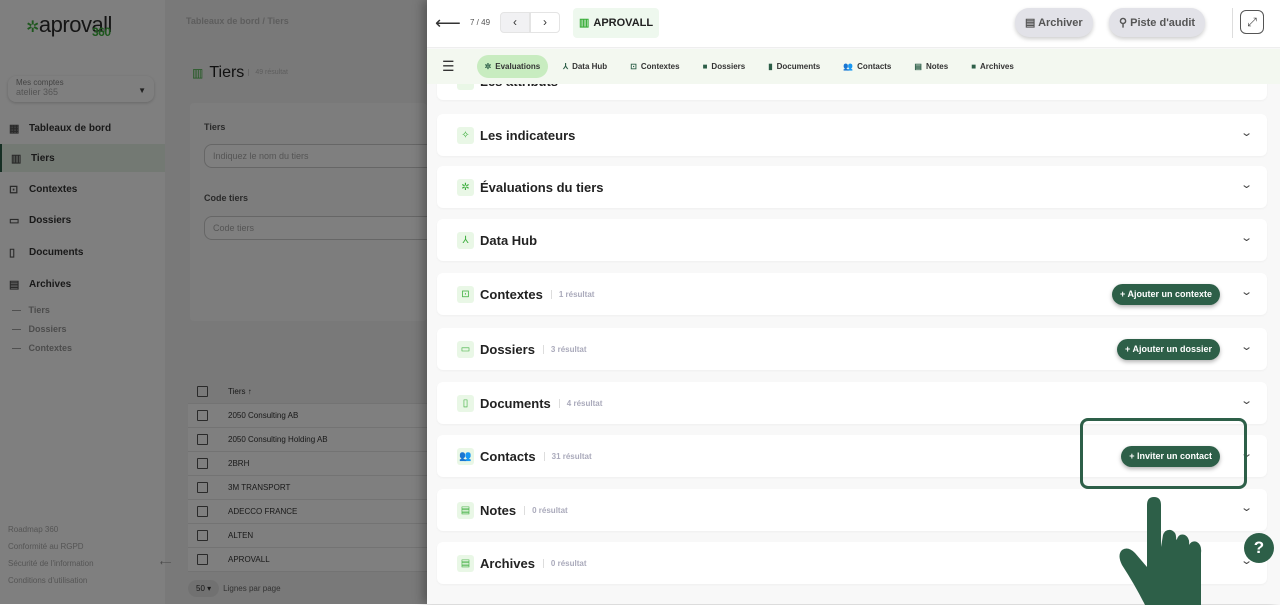 This screenshot has width=1280, height=605. I want to click on tab-contacts: 👥Contacts, so click(867, 66).